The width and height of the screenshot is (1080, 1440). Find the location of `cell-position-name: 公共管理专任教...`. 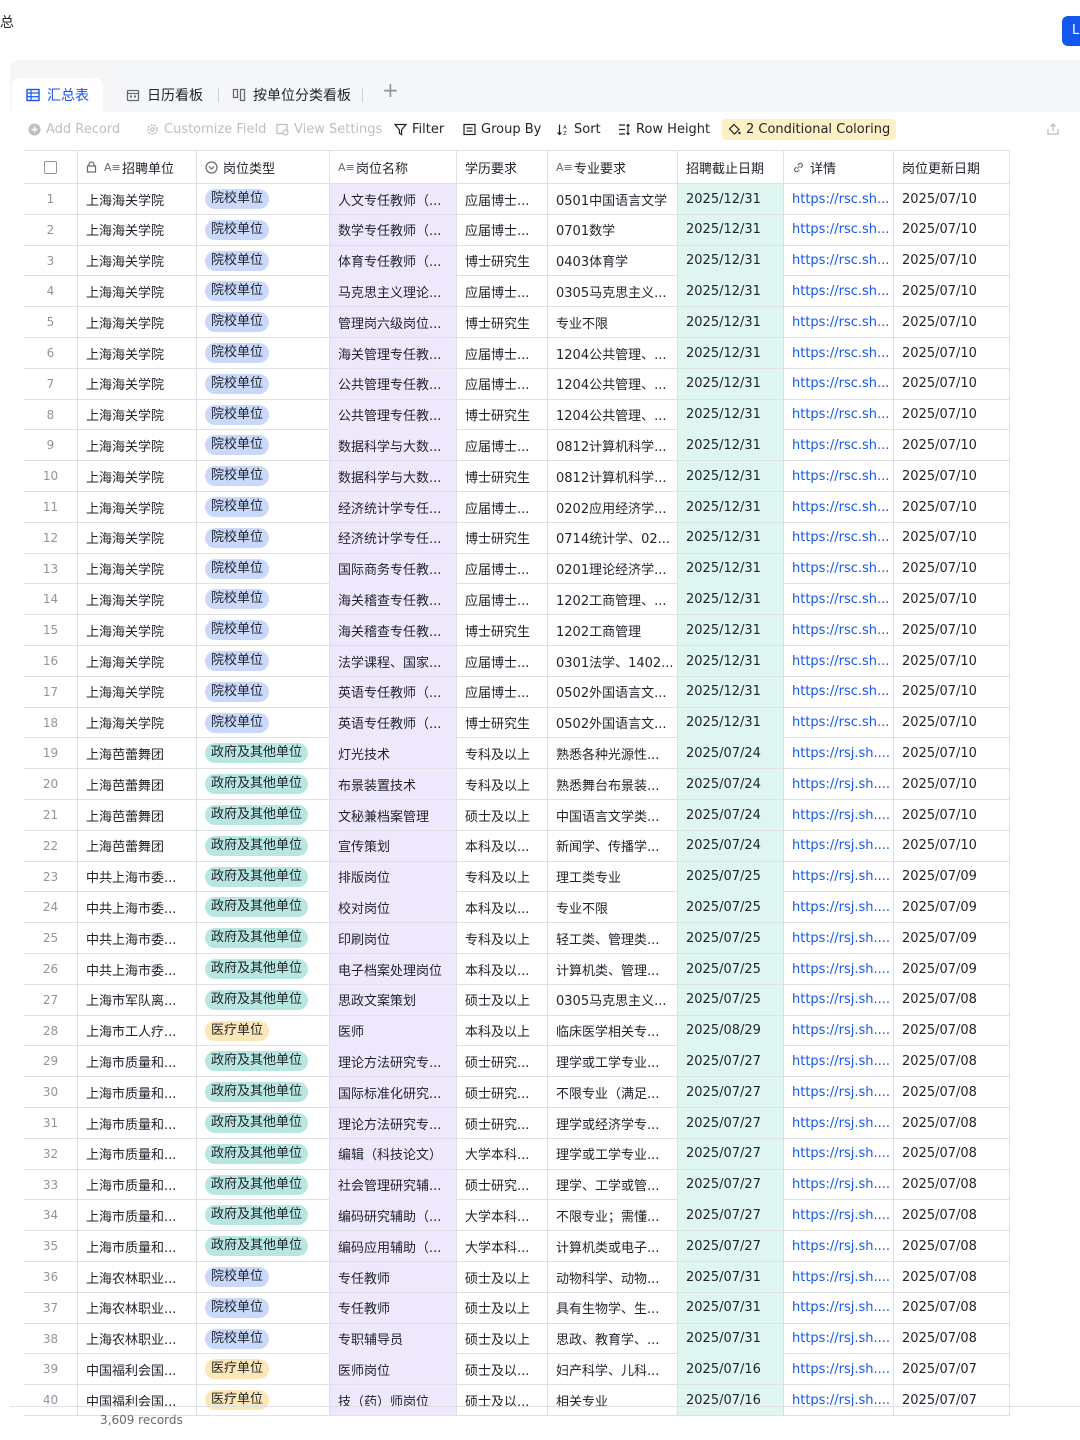

cell-position-name: 公共管理专任教... is located at coordinates (393, 383).